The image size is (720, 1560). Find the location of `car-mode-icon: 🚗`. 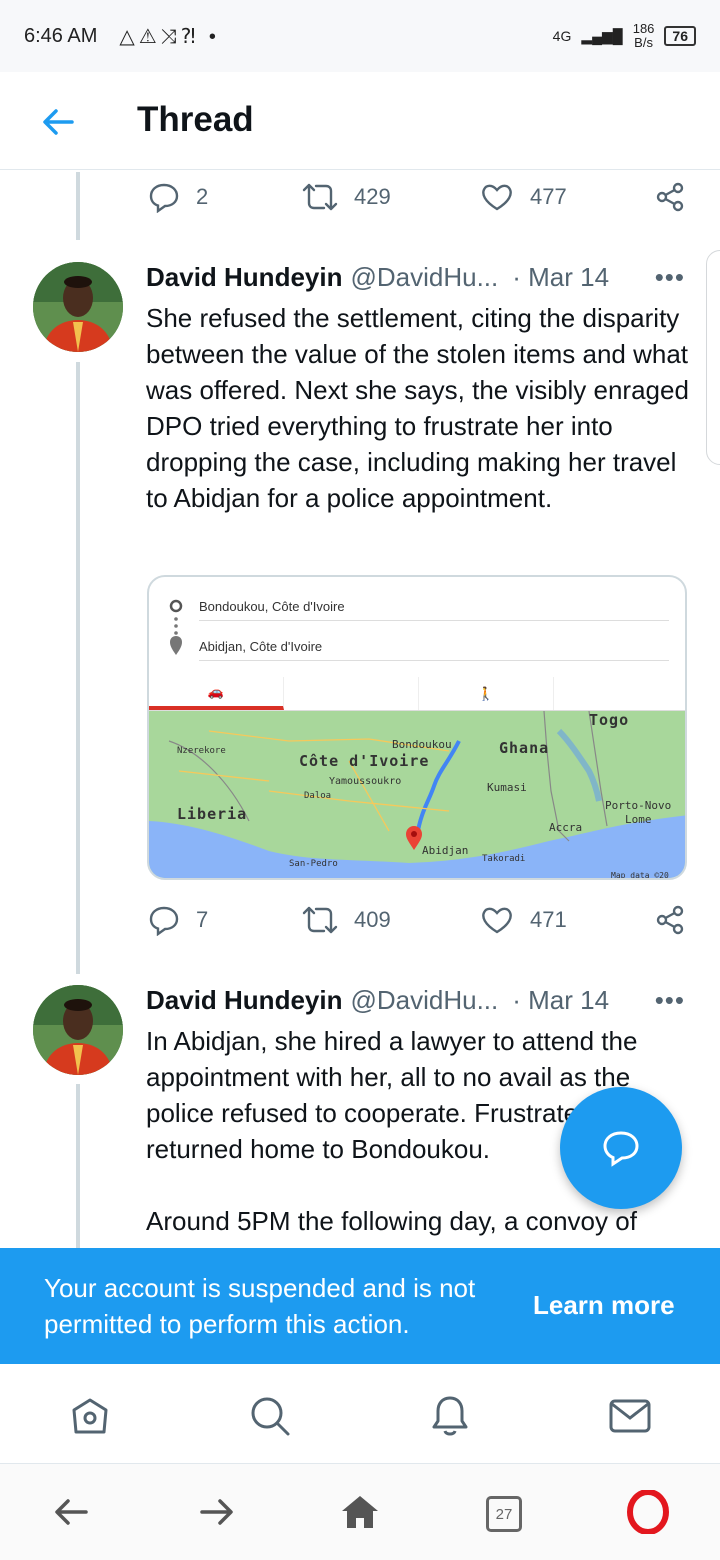

car-mode-icon: 🚗 is located at coordinates (216, 693).